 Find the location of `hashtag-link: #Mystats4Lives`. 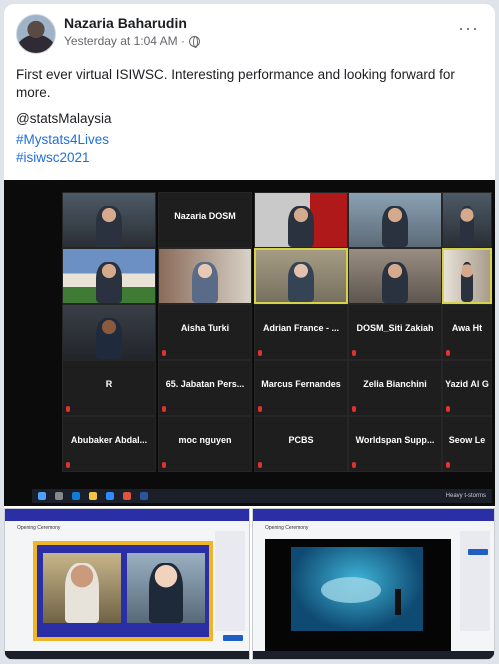

hashtag-link: #Mystats4Lives is located at coordinates (62, 139).